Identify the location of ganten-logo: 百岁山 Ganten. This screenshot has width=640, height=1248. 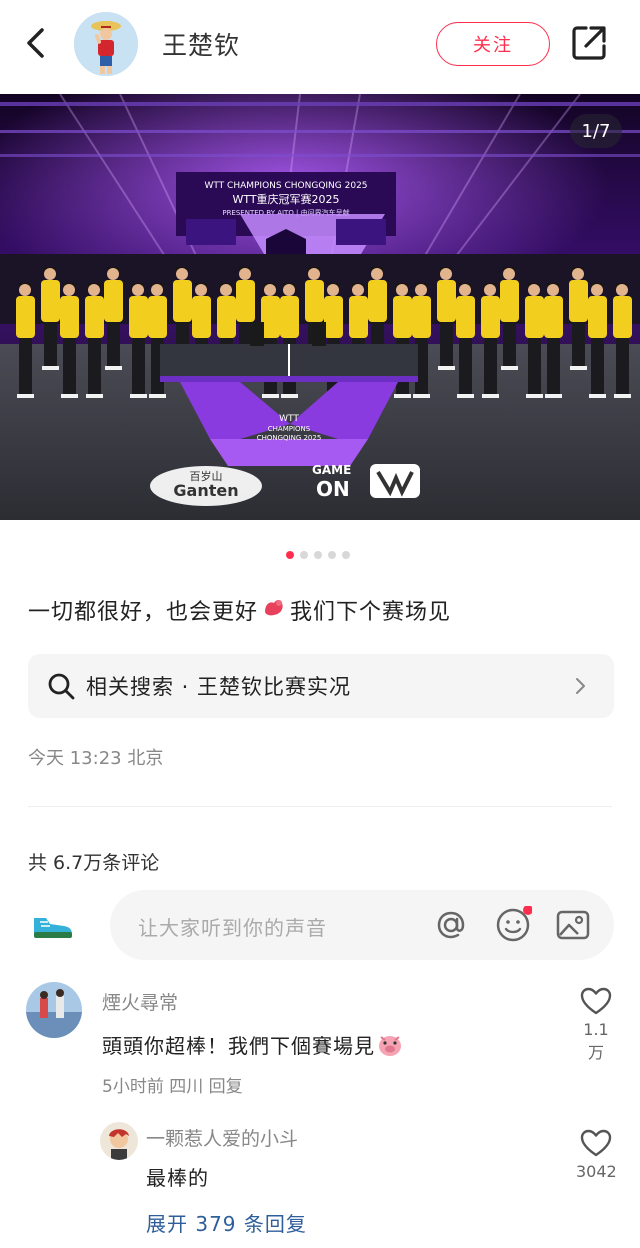
(206, 486).